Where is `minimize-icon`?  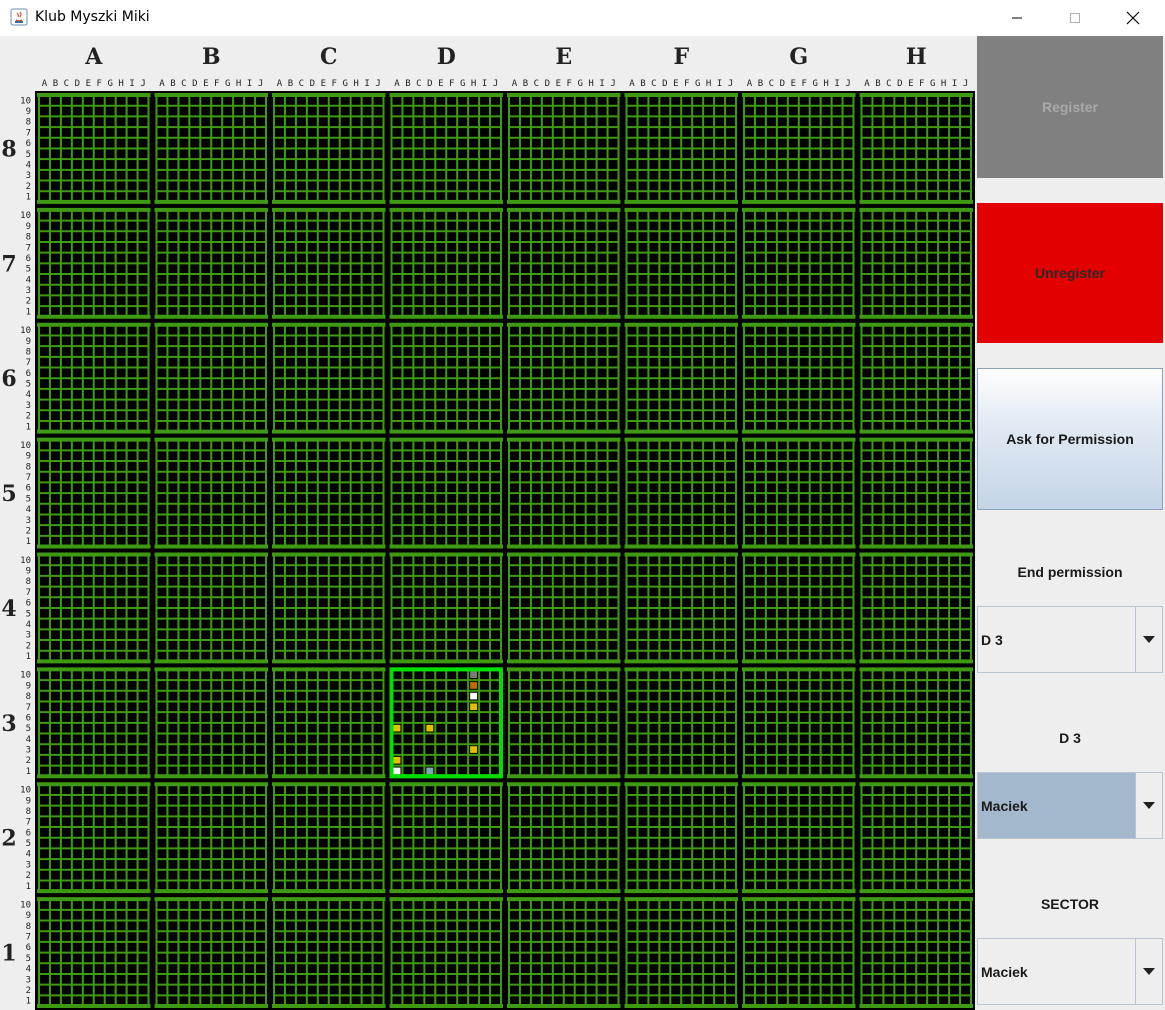 minimize-icon is located at coordinates (1017, 18).